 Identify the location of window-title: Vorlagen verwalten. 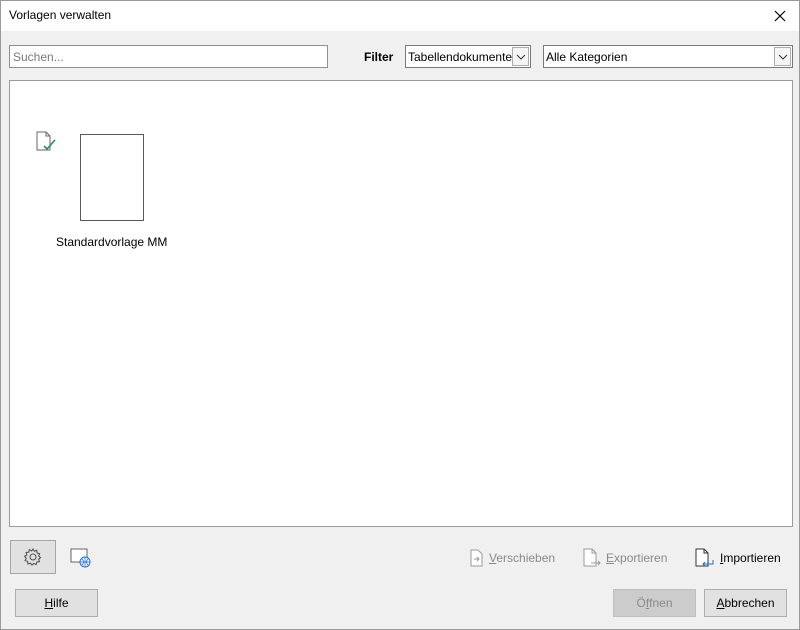
(60, 15).